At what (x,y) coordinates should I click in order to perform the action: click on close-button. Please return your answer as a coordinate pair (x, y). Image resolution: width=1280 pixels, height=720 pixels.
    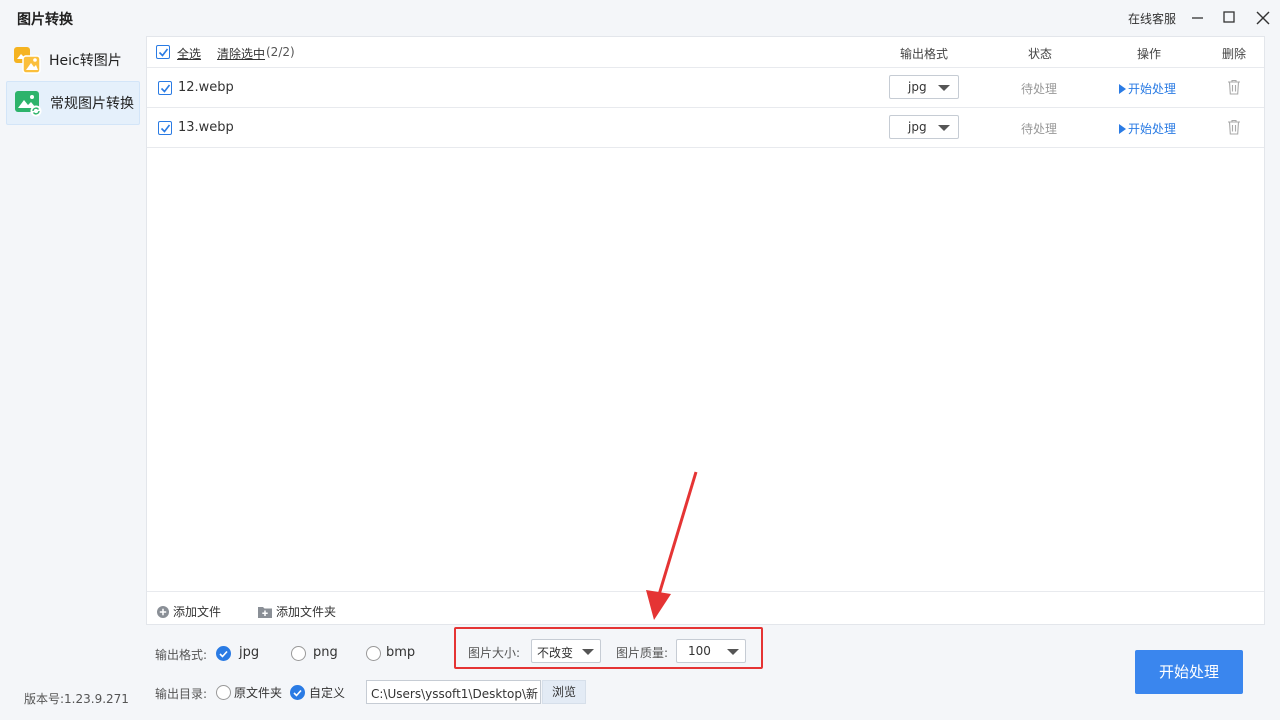
    Looking at the image, I should click on (1263, 18).